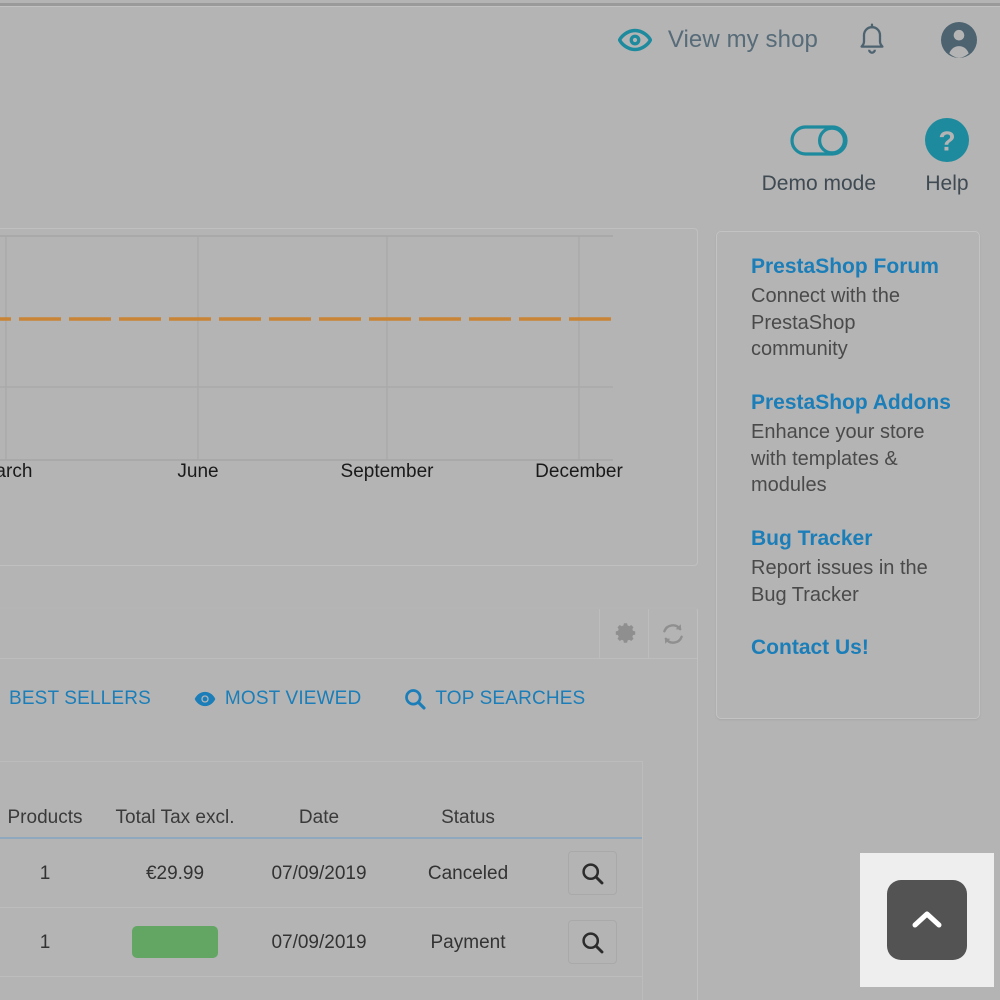 The image size is (1000, 1000). I want to click on user-avatar-button, so click(959, 40).